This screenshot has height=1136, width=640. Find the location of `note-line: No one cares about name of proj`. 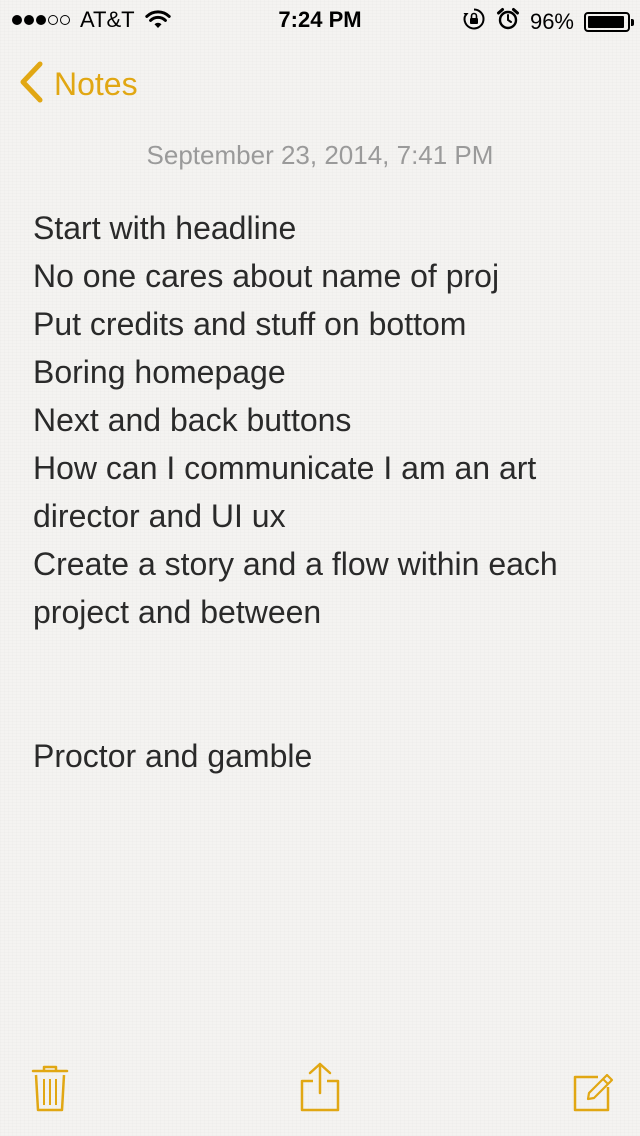

note-line: No one cares about name of proj is located at coordinates (266, 276).